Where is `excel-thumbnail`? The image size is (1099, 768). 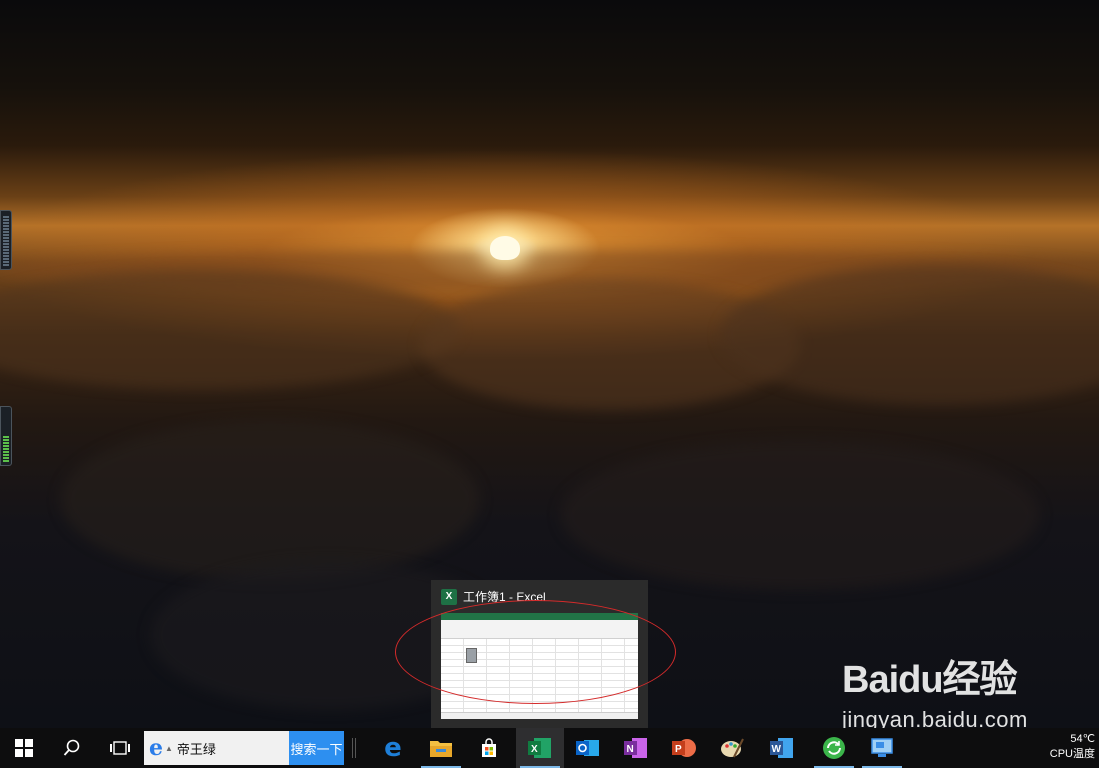
excel-thumbnail is located at coordinates (539, 666).